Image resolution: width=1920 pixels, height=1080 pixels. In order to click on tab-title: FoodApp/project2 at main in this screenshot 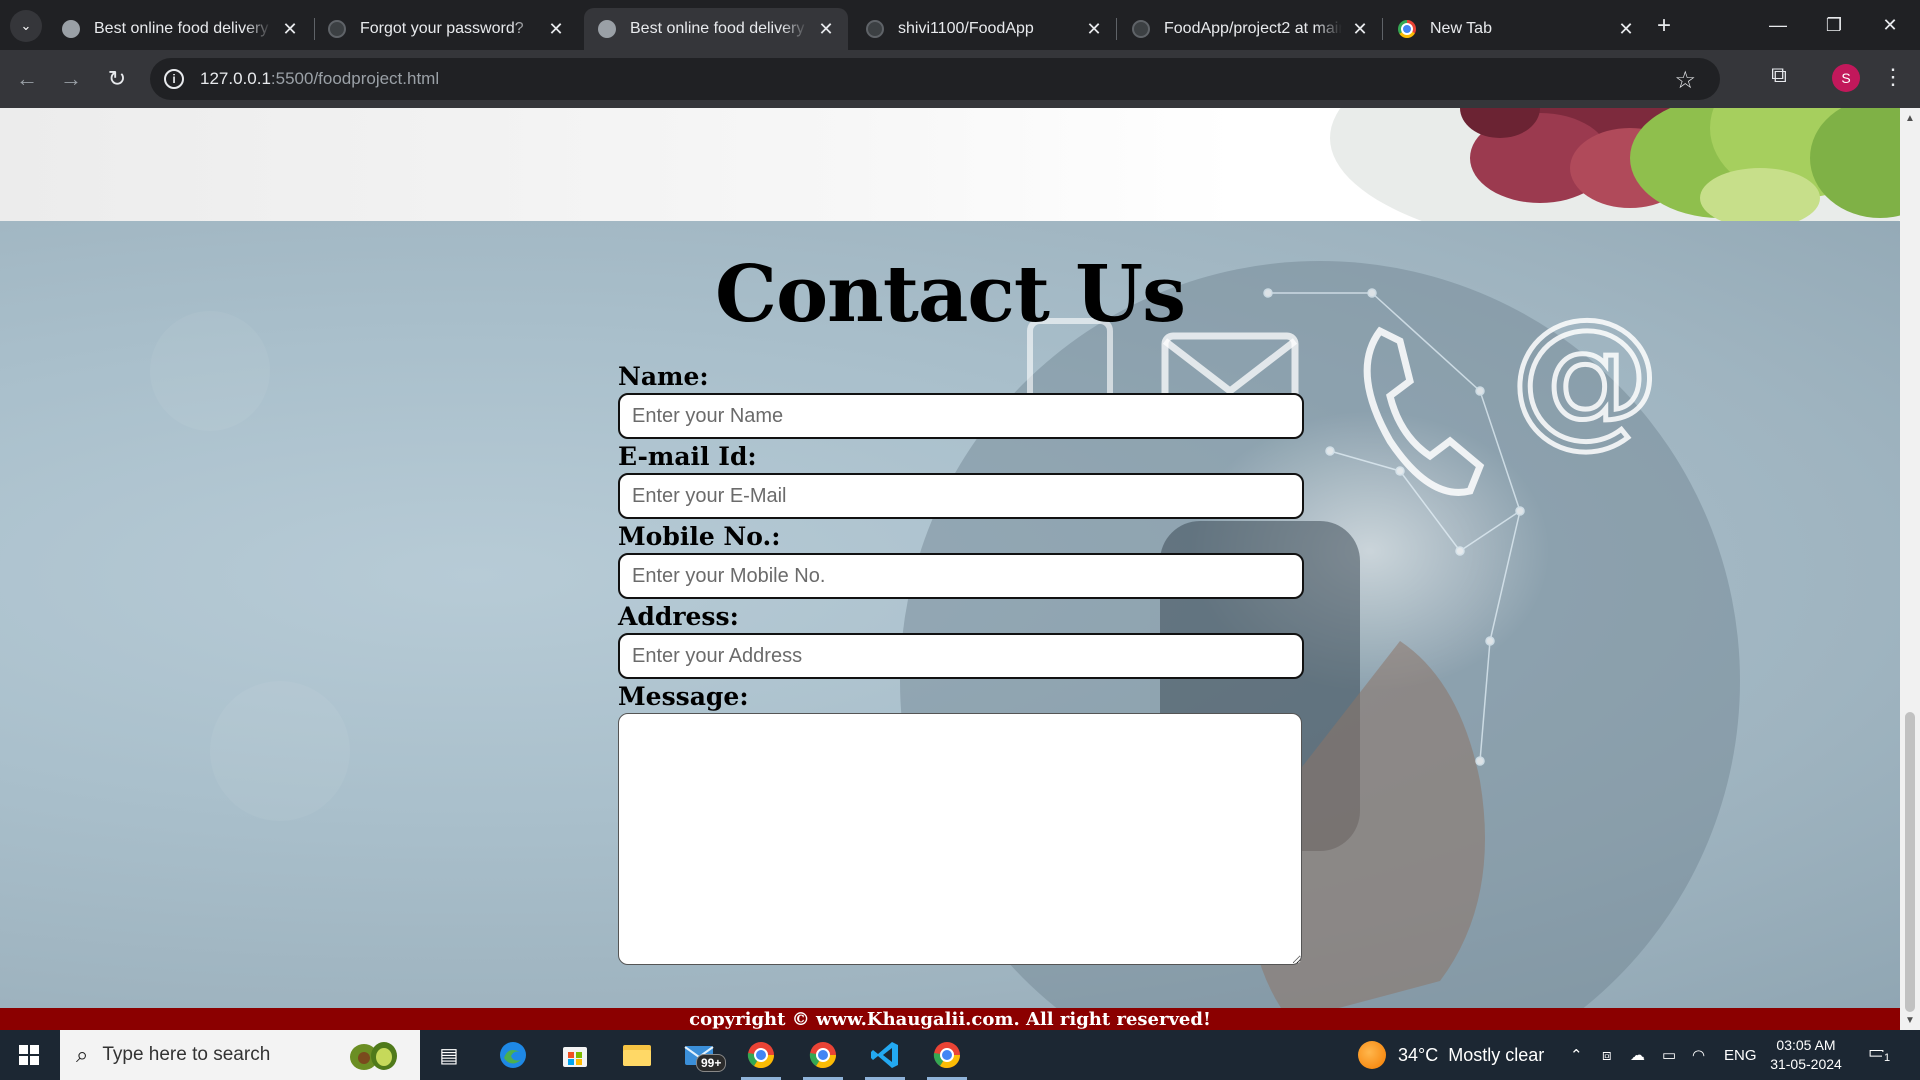, I will do `click(1253, 28)`.